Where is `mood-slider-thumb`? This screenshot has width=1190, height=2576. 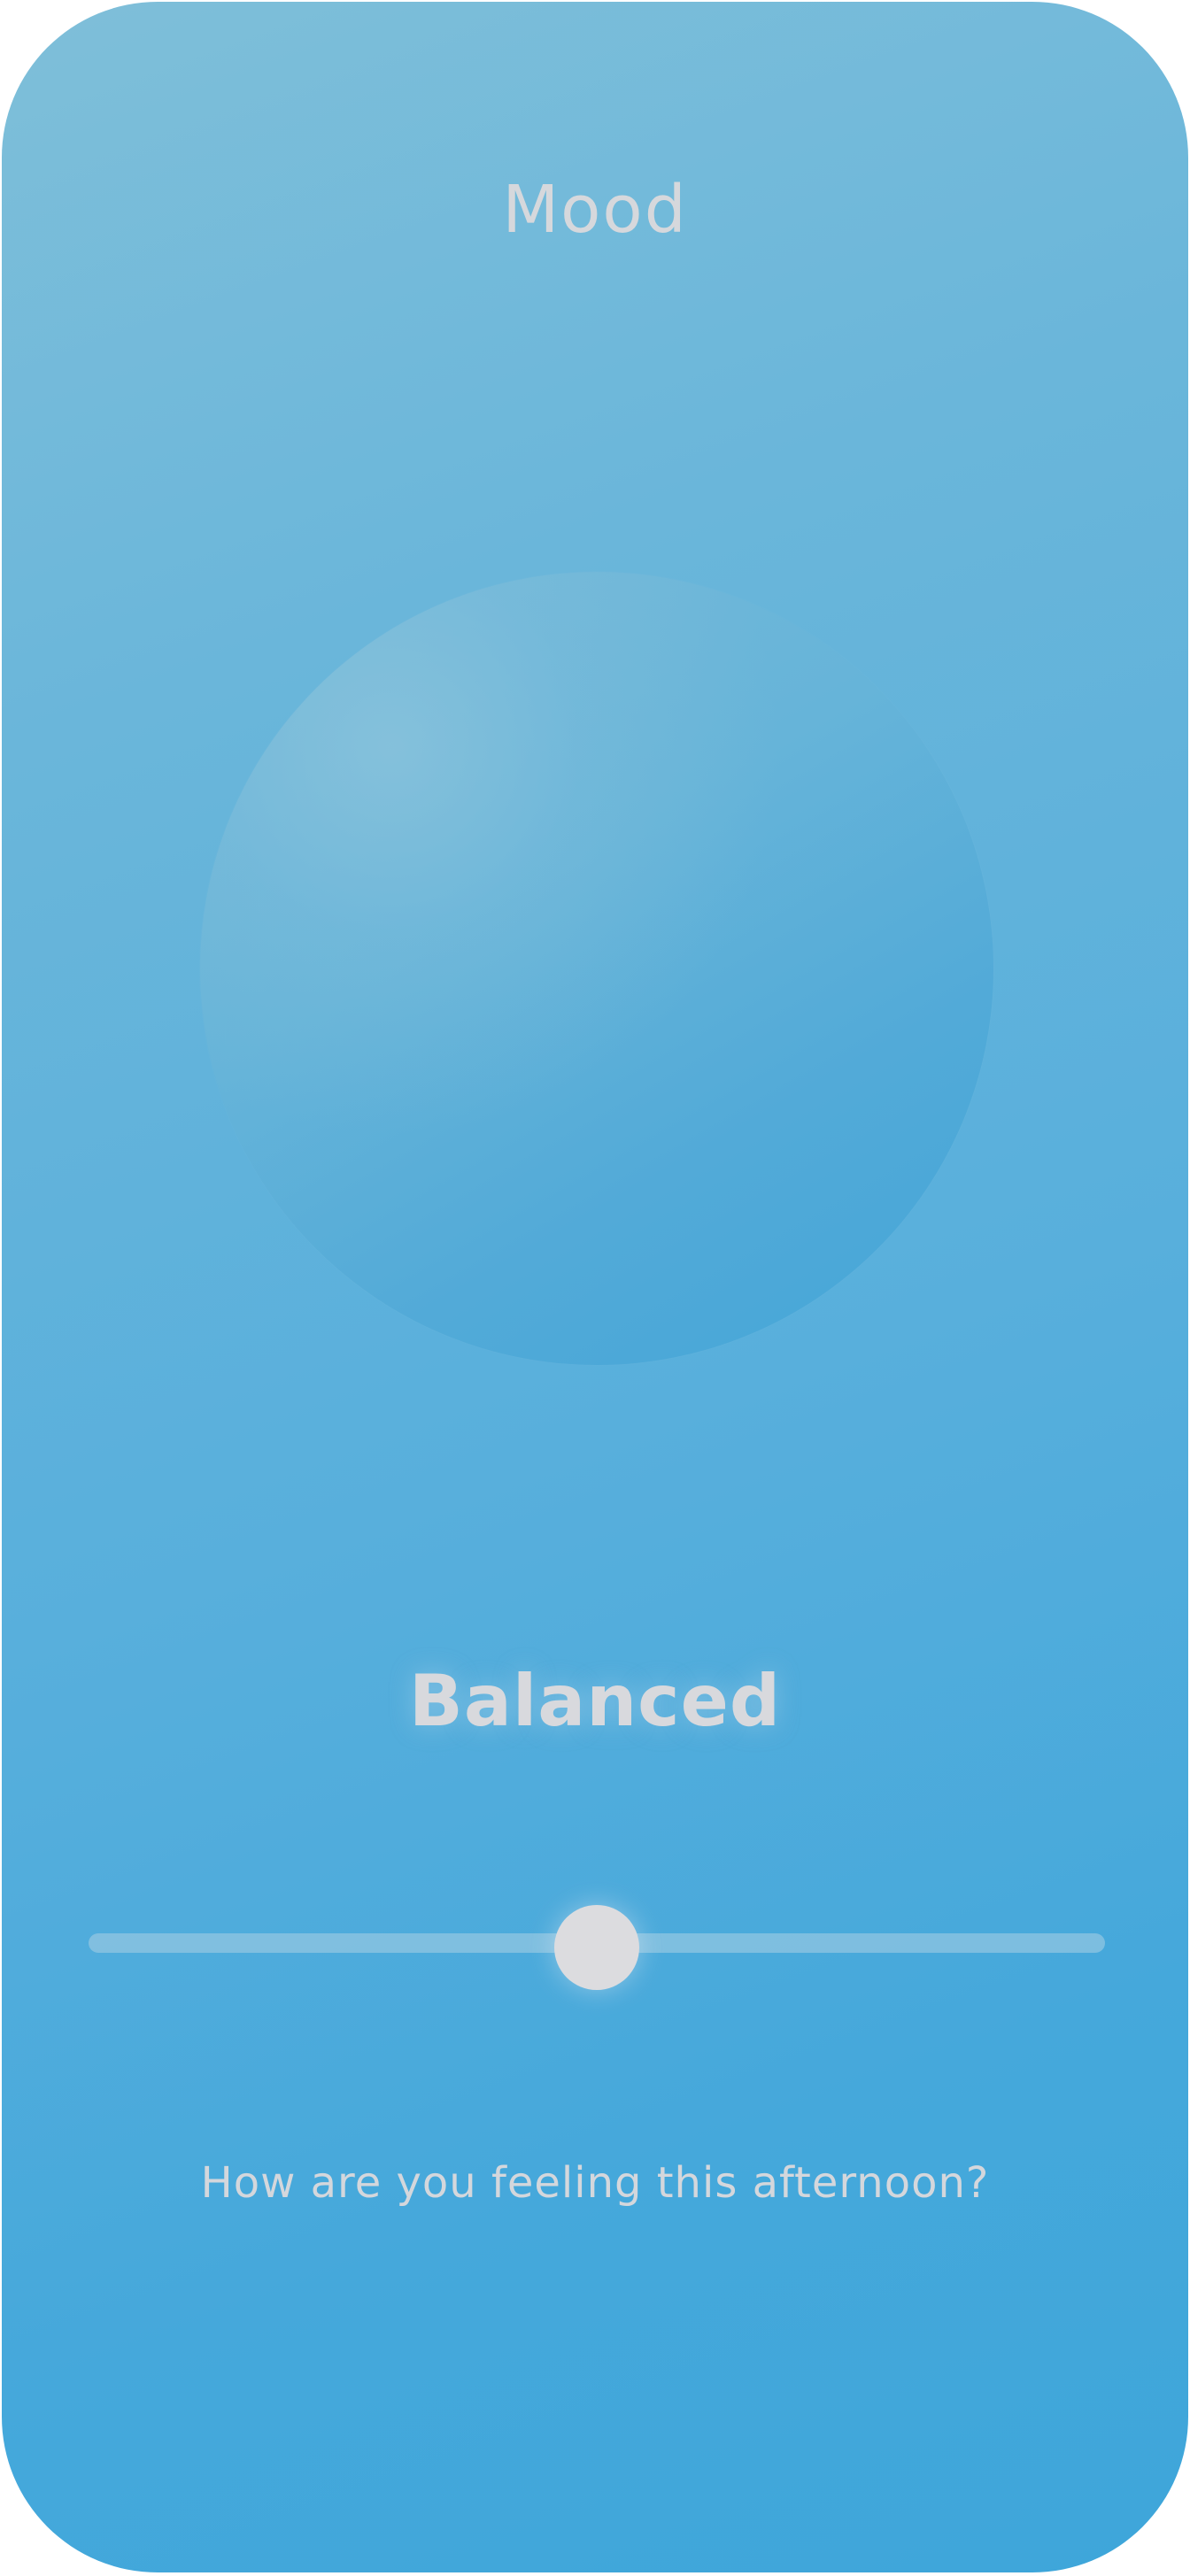 mood-slider-thumb is located at coordinates (596, 1947).